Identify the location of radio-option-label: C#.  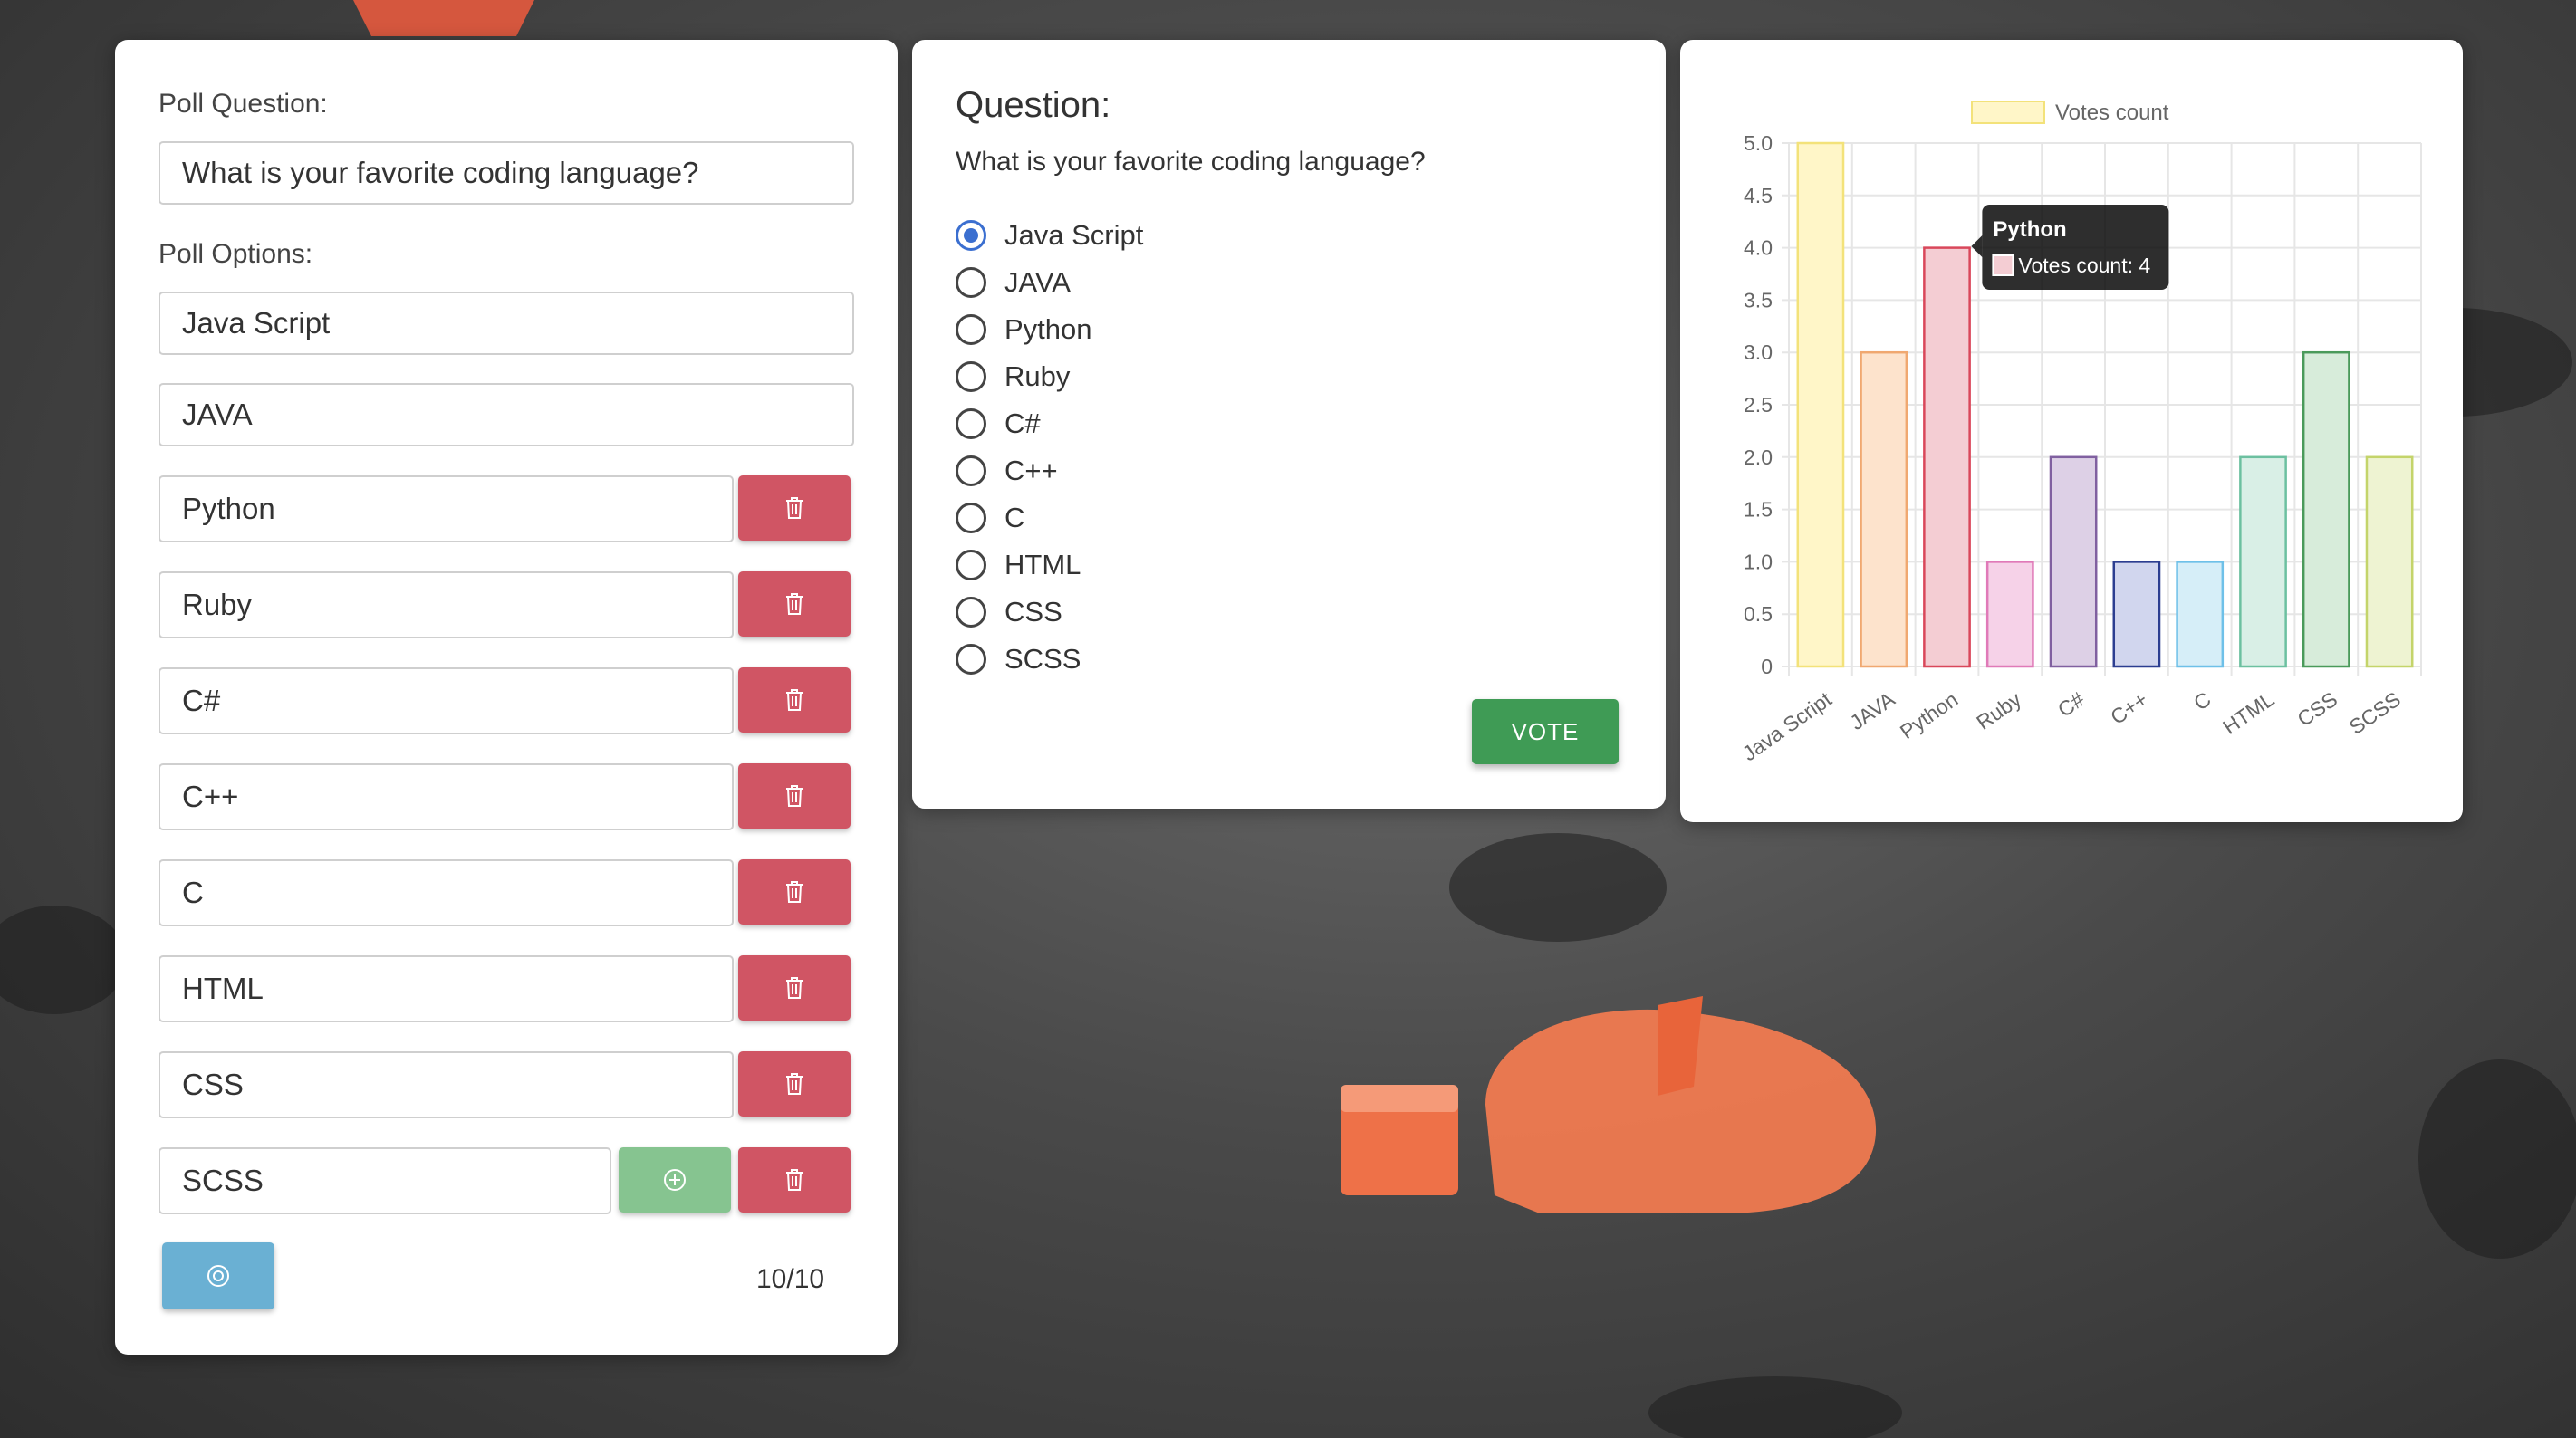
(1022, 423).